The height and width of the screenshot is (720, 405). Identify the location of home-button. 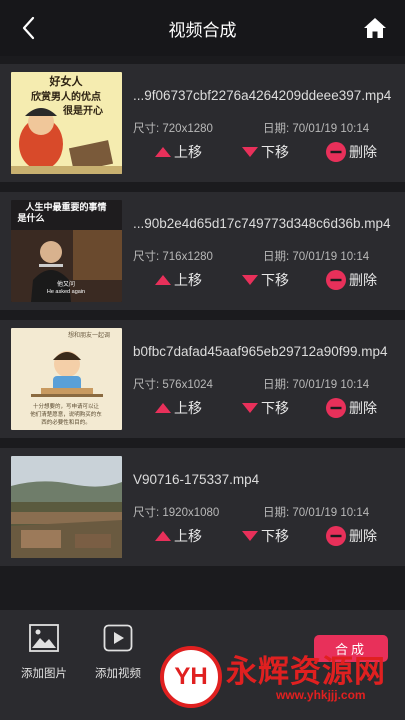
(375, 28).